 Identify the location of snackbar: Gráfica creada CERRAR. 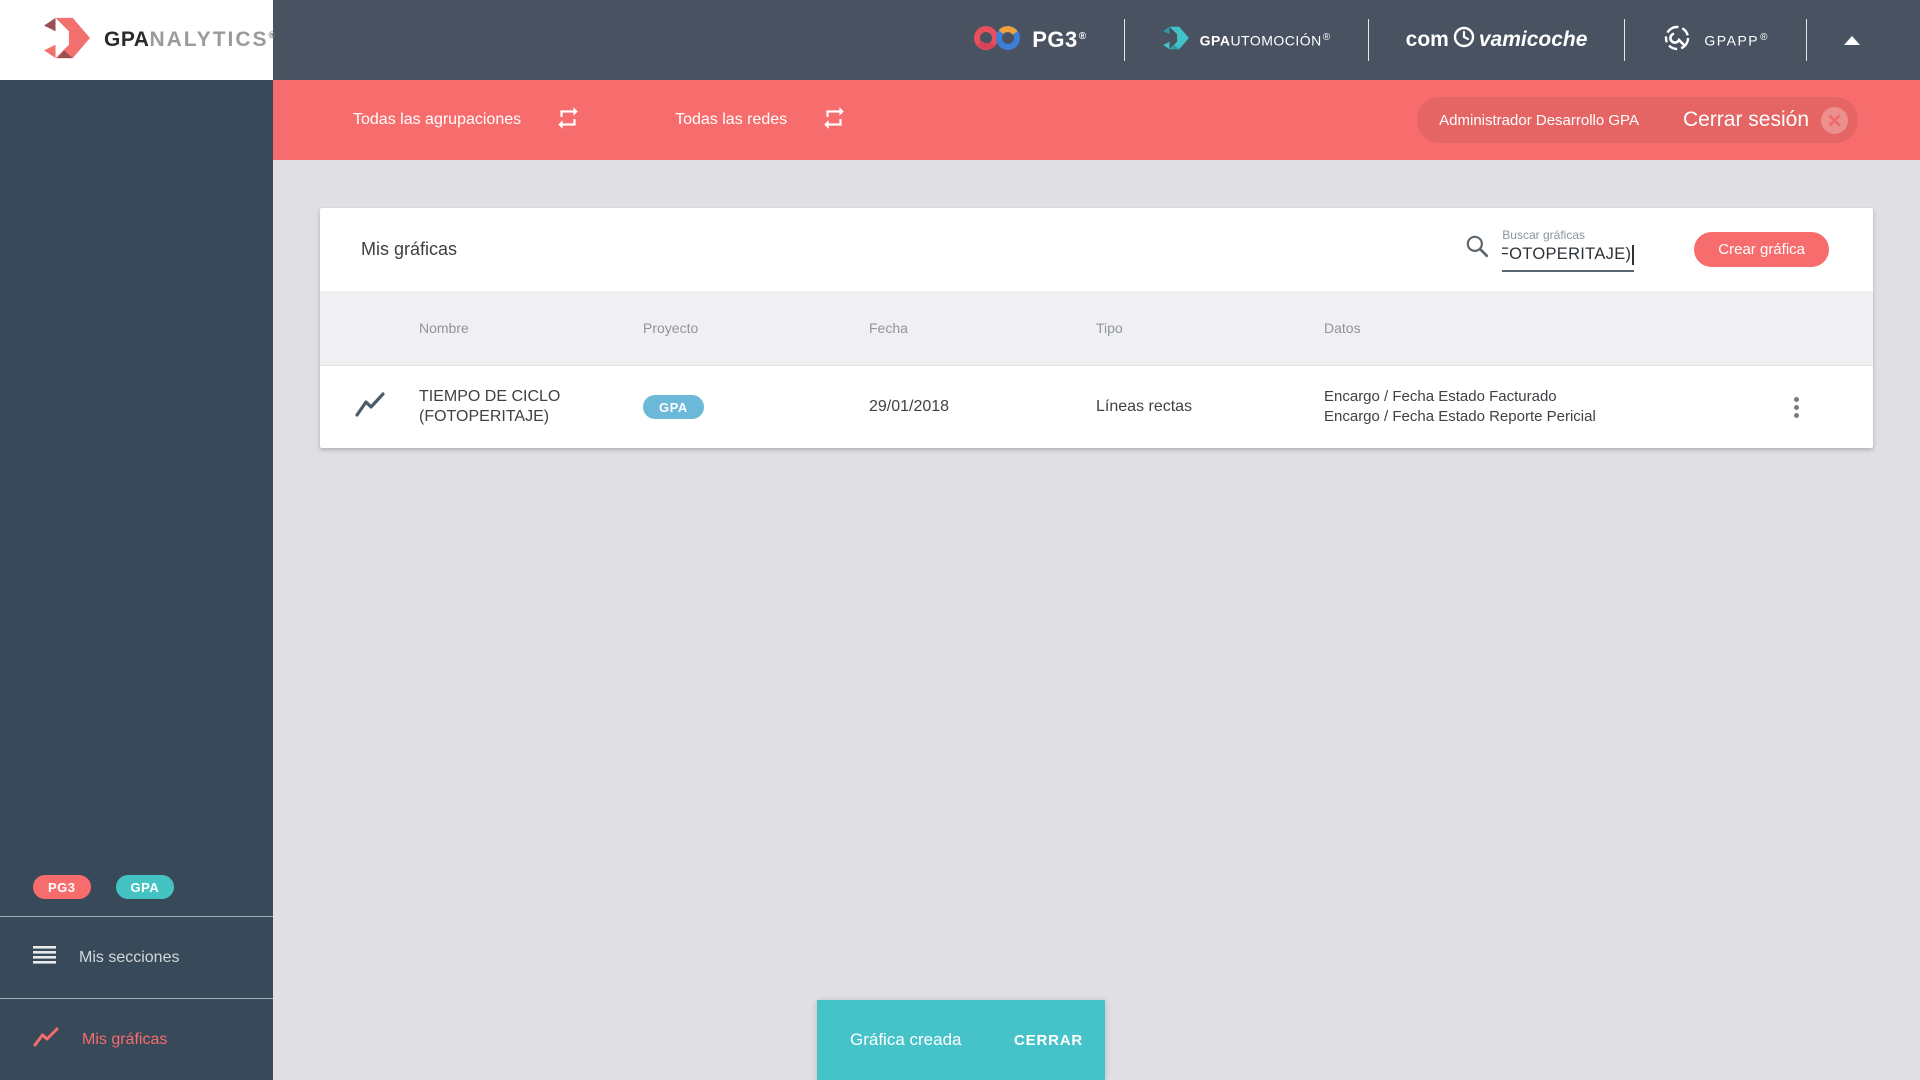
(961, 1040).